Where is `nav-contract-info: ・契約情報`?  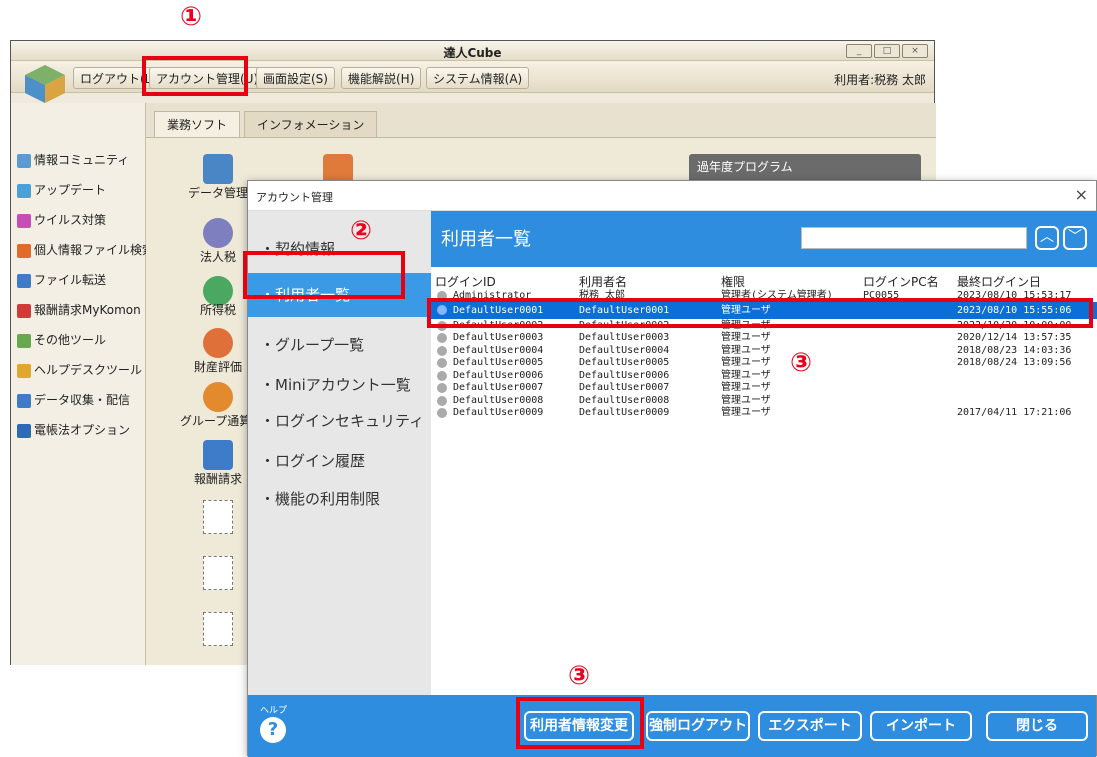 nav-contract-info: ・契約情報 is located at coordinates (339, 249).